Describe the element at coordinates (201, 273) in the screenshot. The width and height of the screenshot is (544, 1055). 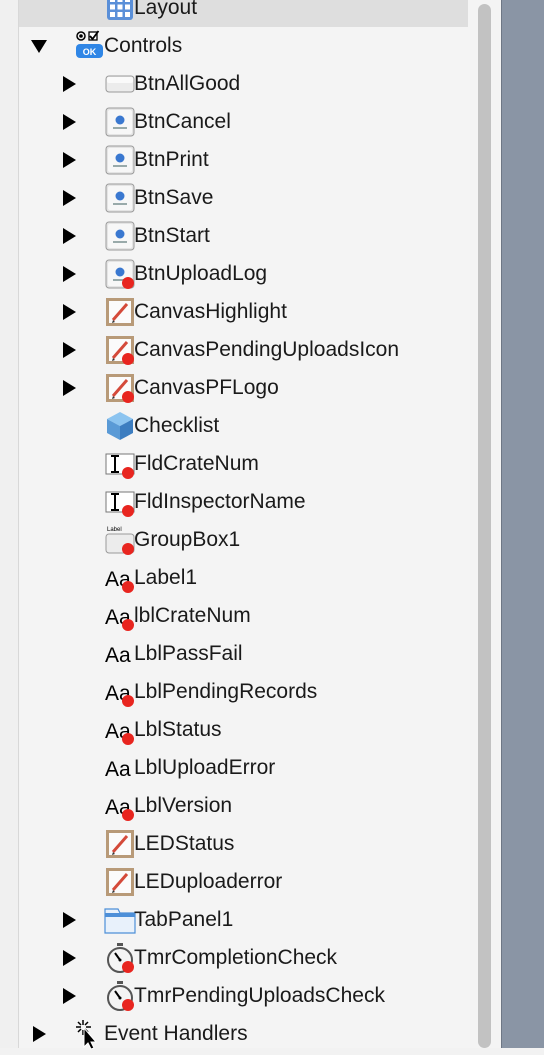
I see `tree-item-label: BtnUploadLog` at that location.